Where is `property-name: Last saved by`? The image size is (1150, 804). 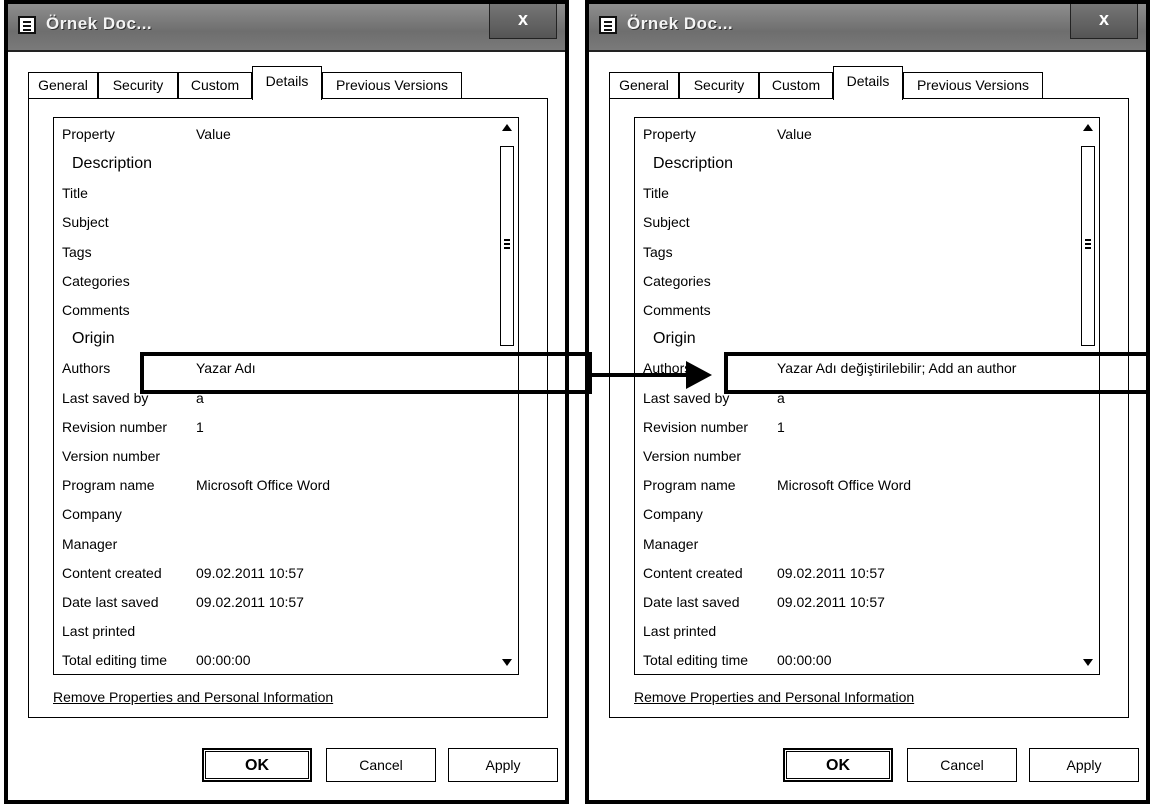
property-name: Last saved by is located at coordinates (686, 397).